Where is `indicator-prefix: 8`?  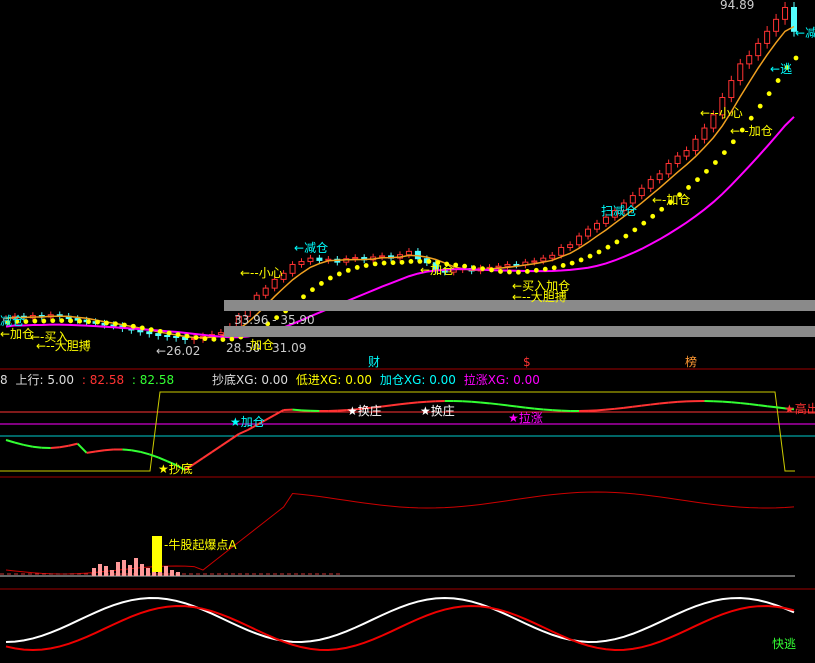
indicator-prefix: 8 is located at coordinates (4, 380).